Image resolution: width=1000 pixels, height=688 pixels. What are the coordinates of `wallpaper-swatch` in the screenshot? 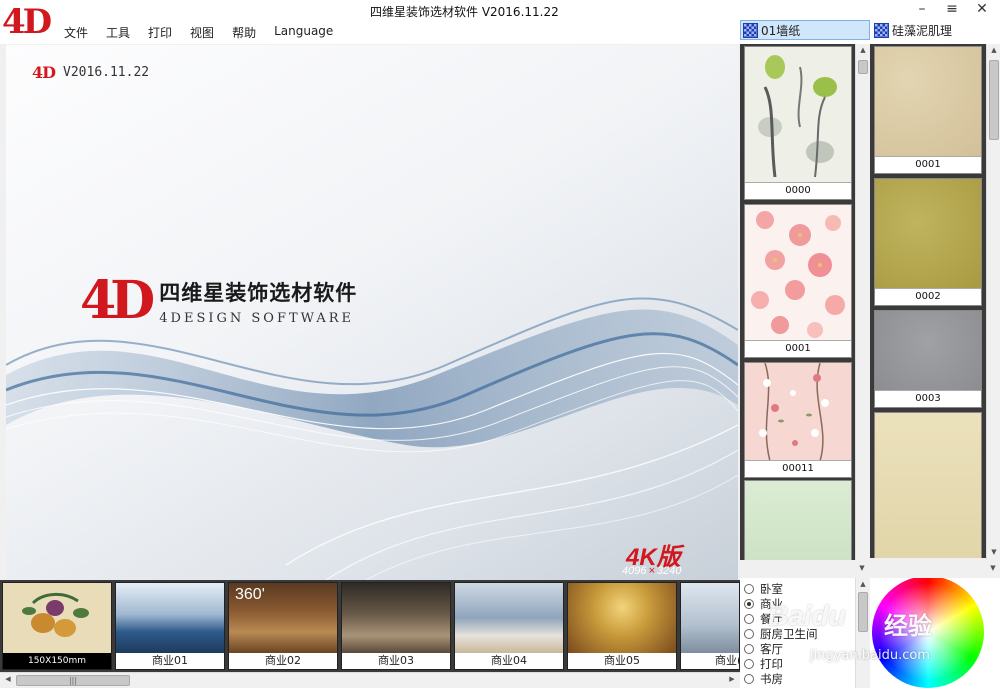 It's located at (798, 520).